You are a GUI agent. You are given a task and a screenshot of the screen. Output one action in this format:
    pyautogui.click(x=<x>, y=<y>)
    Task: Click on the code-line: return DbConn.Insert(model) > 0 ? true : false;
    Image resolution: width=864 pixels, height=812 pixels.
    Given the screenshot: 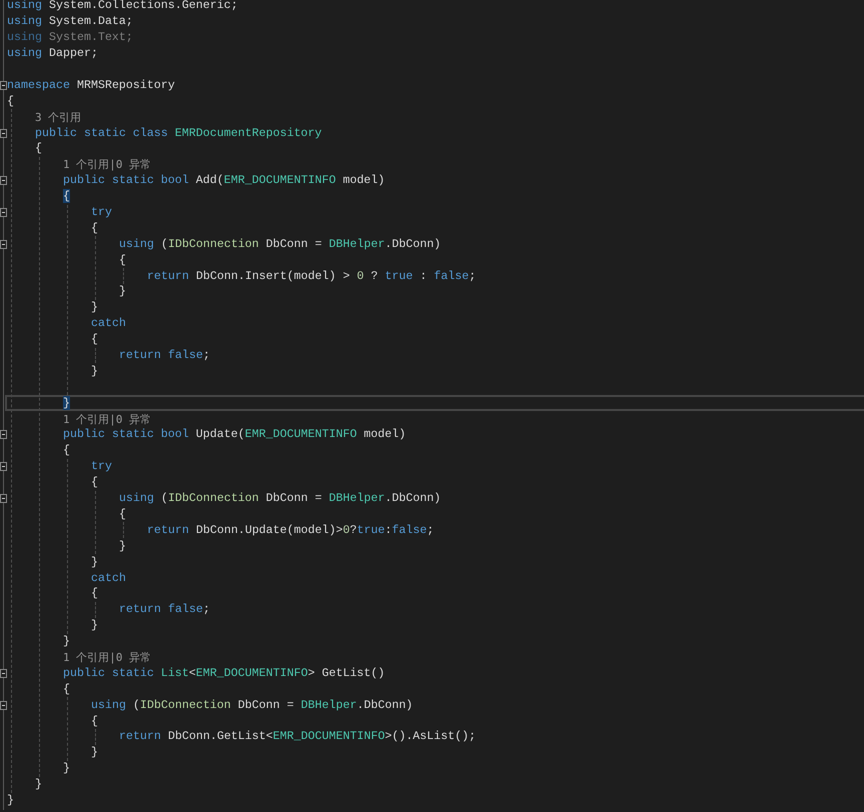 What is the action you would take?
    pyautogui.click(x=311, y=276)
    